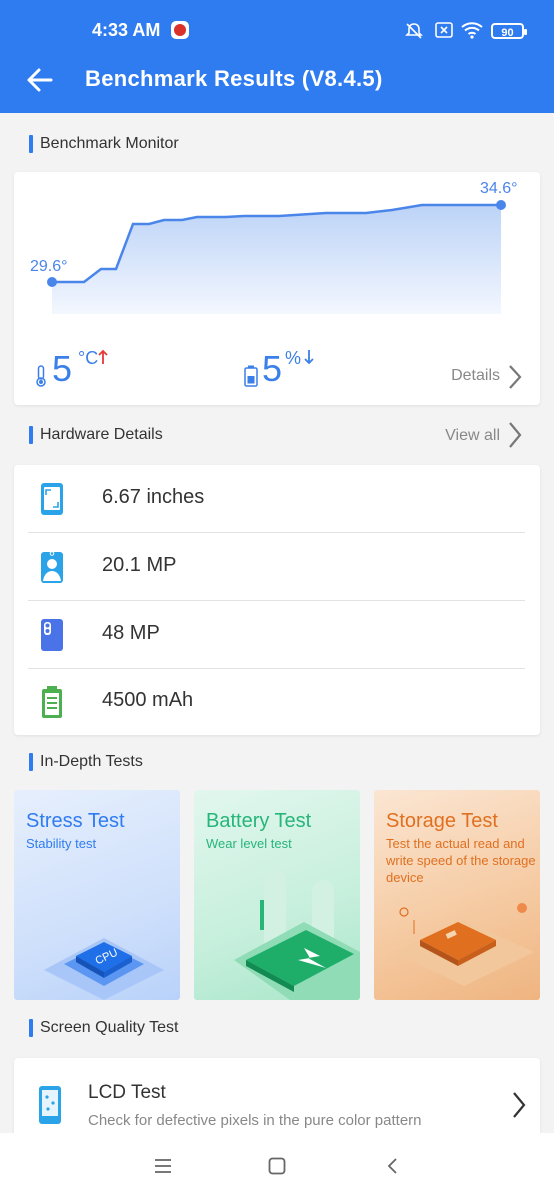  What do you see at coordinates (52, 635) in the screenshot?
I see `rear-camera-icon` at bounding box center [52, 635].